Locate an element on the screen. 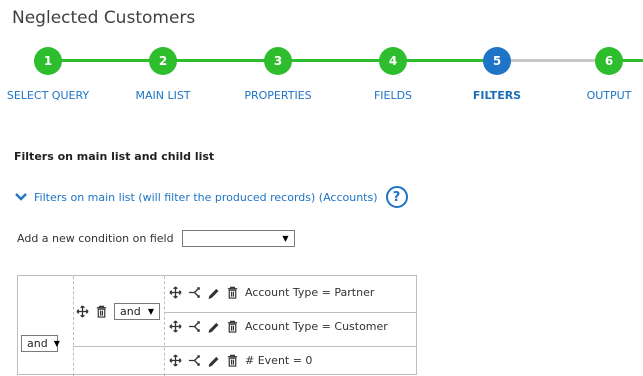  add-condition-row: Add a new condition on field ▼ is located at coordinates (156, 238).